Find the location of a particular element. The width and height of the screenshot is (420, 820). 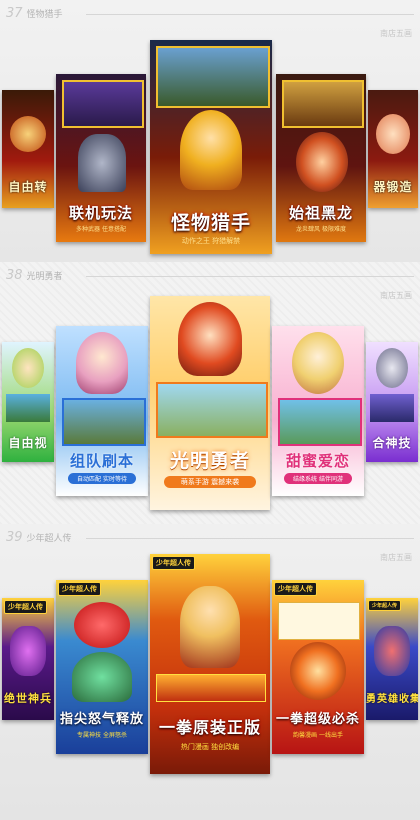

damage-number-burst is located at coordinates (102, 625).